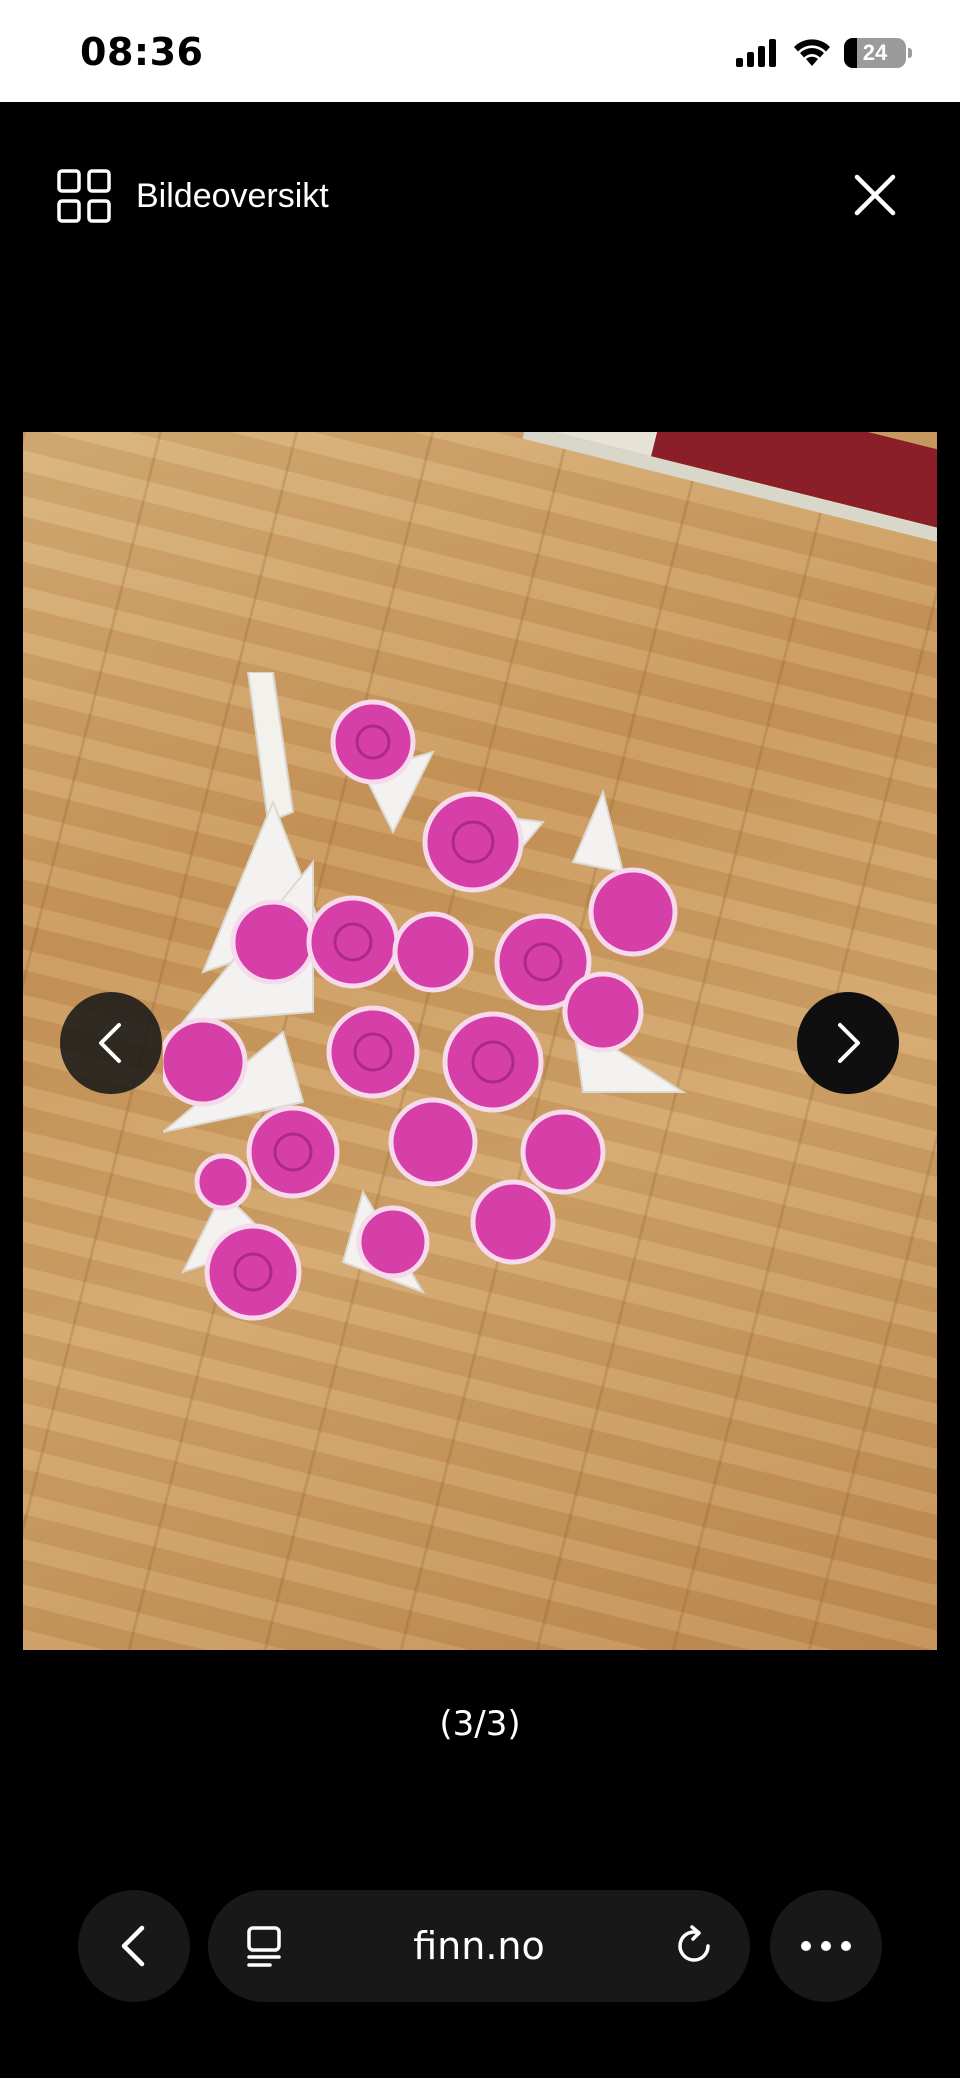 The width and height of the screenshot is (960, 2078). I want to click on status-icons: 24, so click(824, 53).